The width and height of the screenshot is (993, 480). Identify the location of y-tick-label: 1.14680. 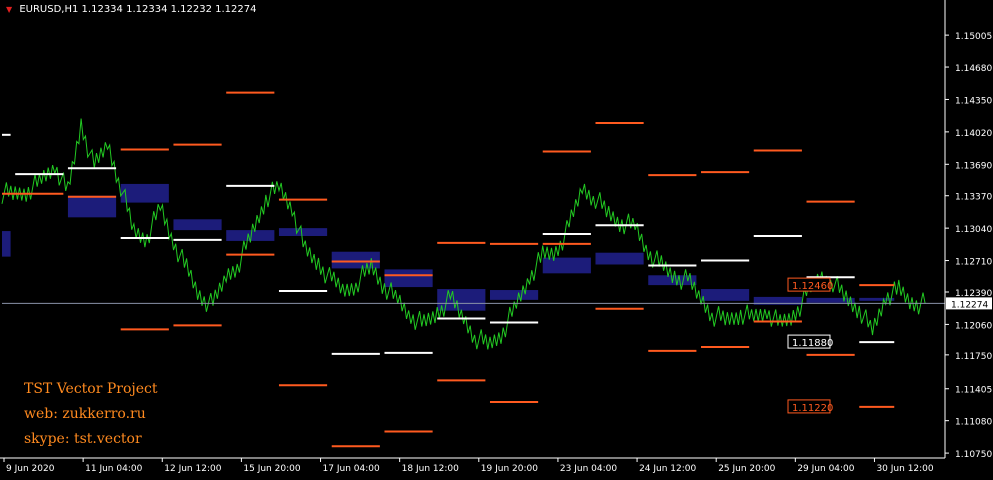
(973, 69).